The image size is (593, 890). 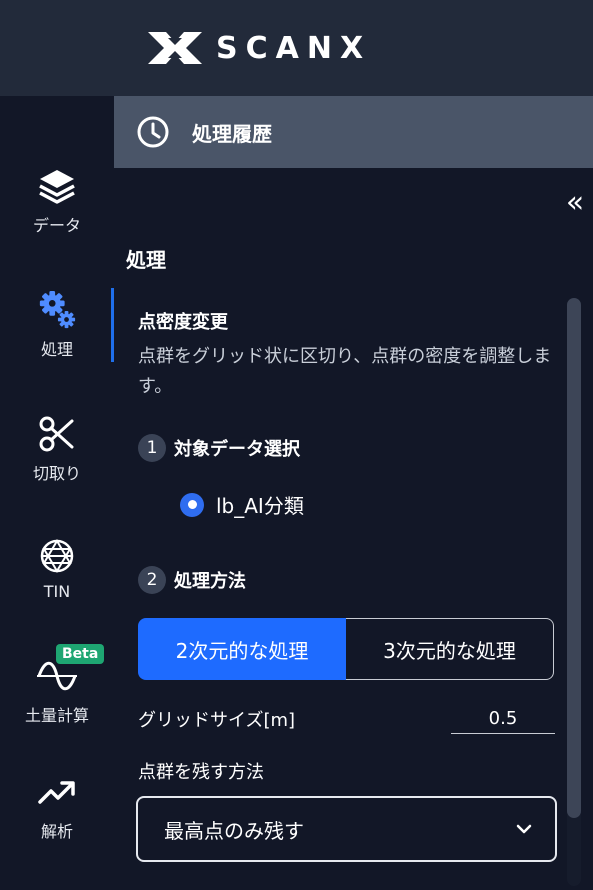 What do you see at coordinates (260, 506) in the screenshot?
I see `radio-label: lb_AI分類` at bounding box center [260, 506].